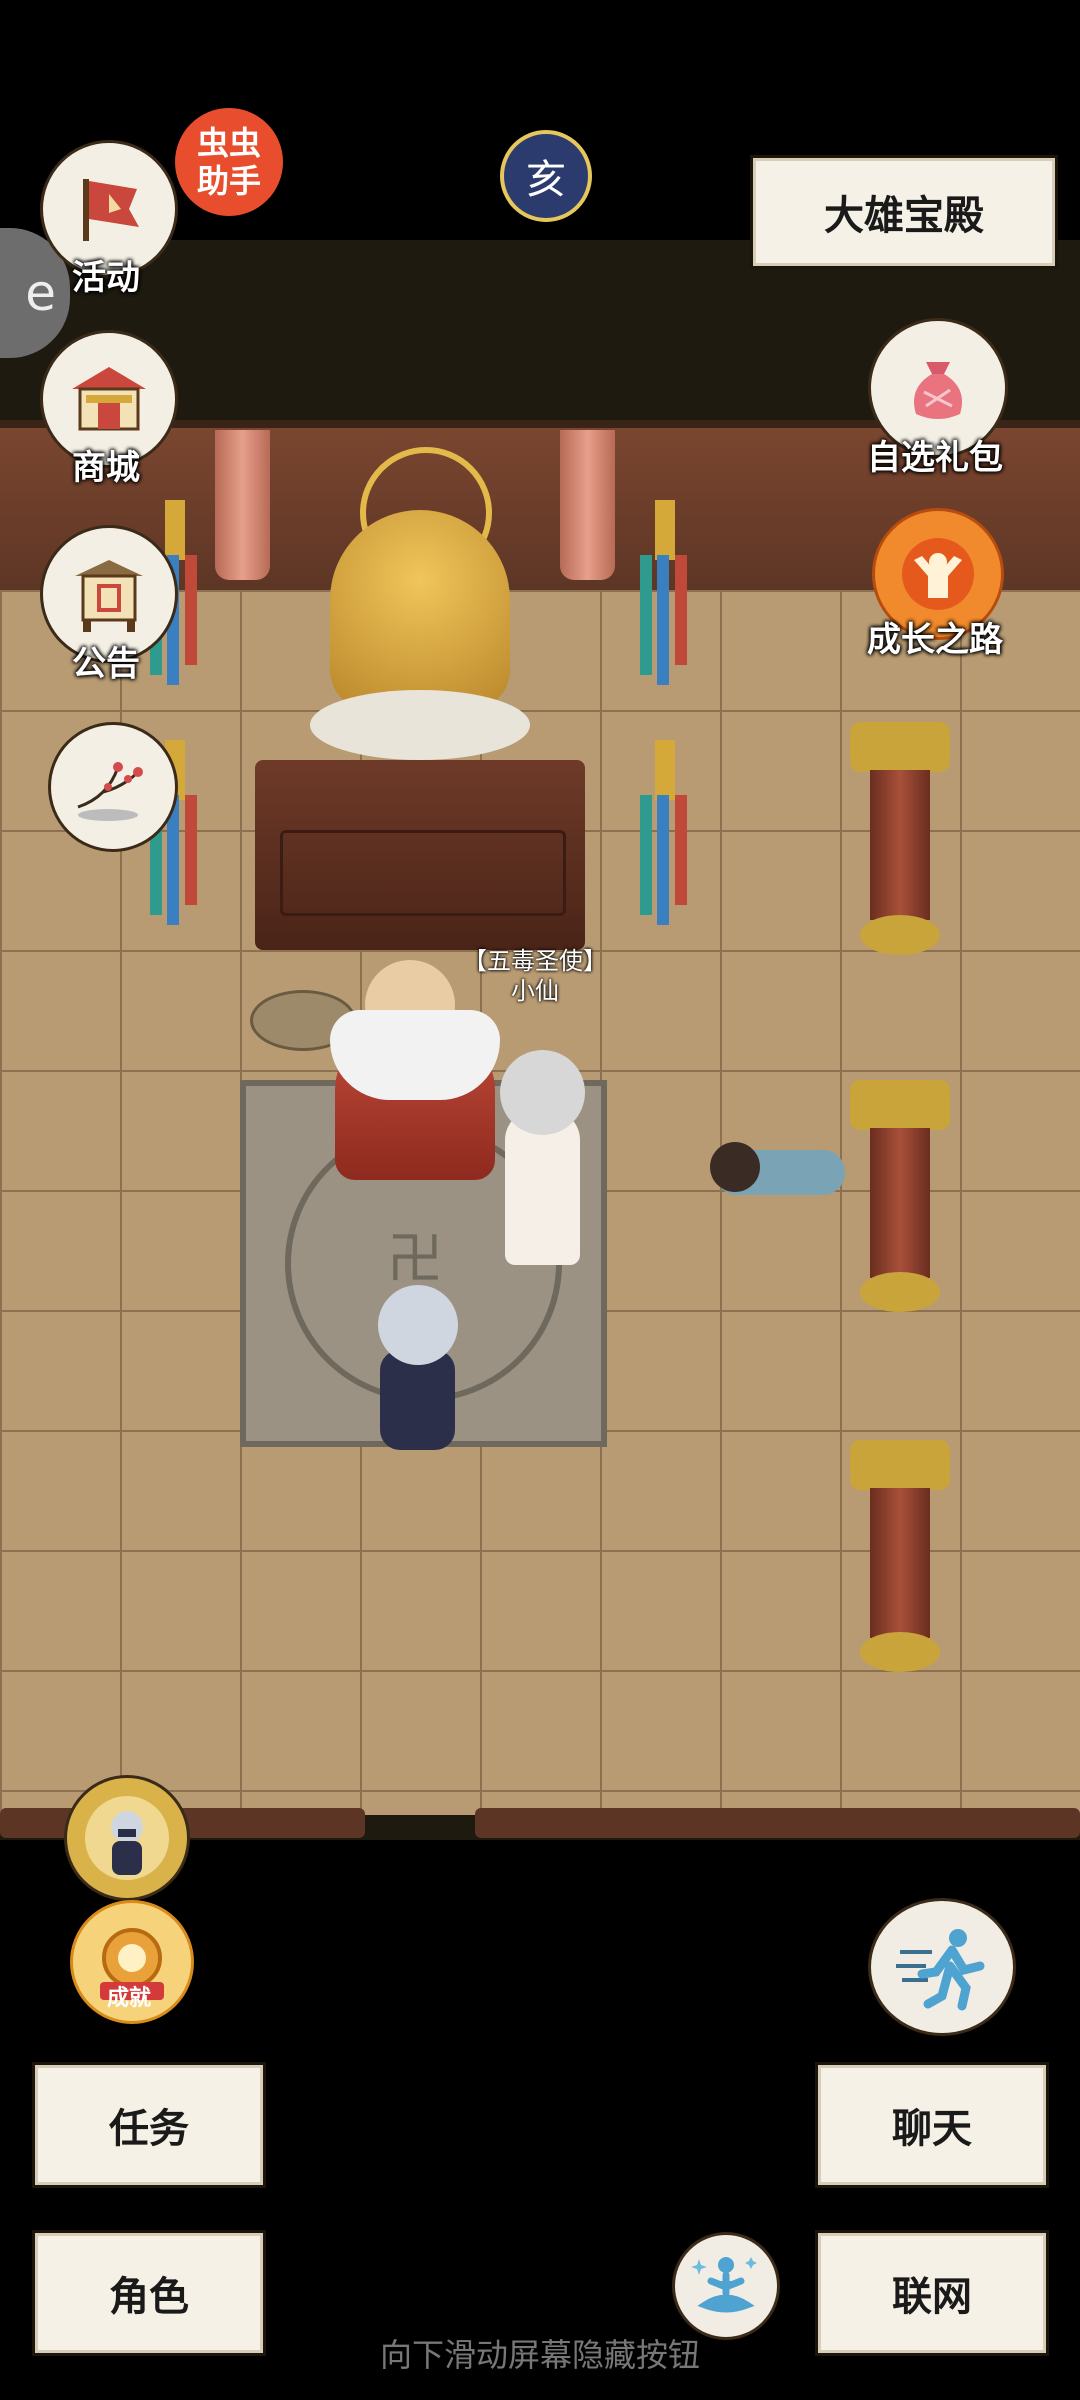  Describe the element at coordinates (935, 458) in the screenshot. I see `gift-pack-label: 自选礼包` at that location.